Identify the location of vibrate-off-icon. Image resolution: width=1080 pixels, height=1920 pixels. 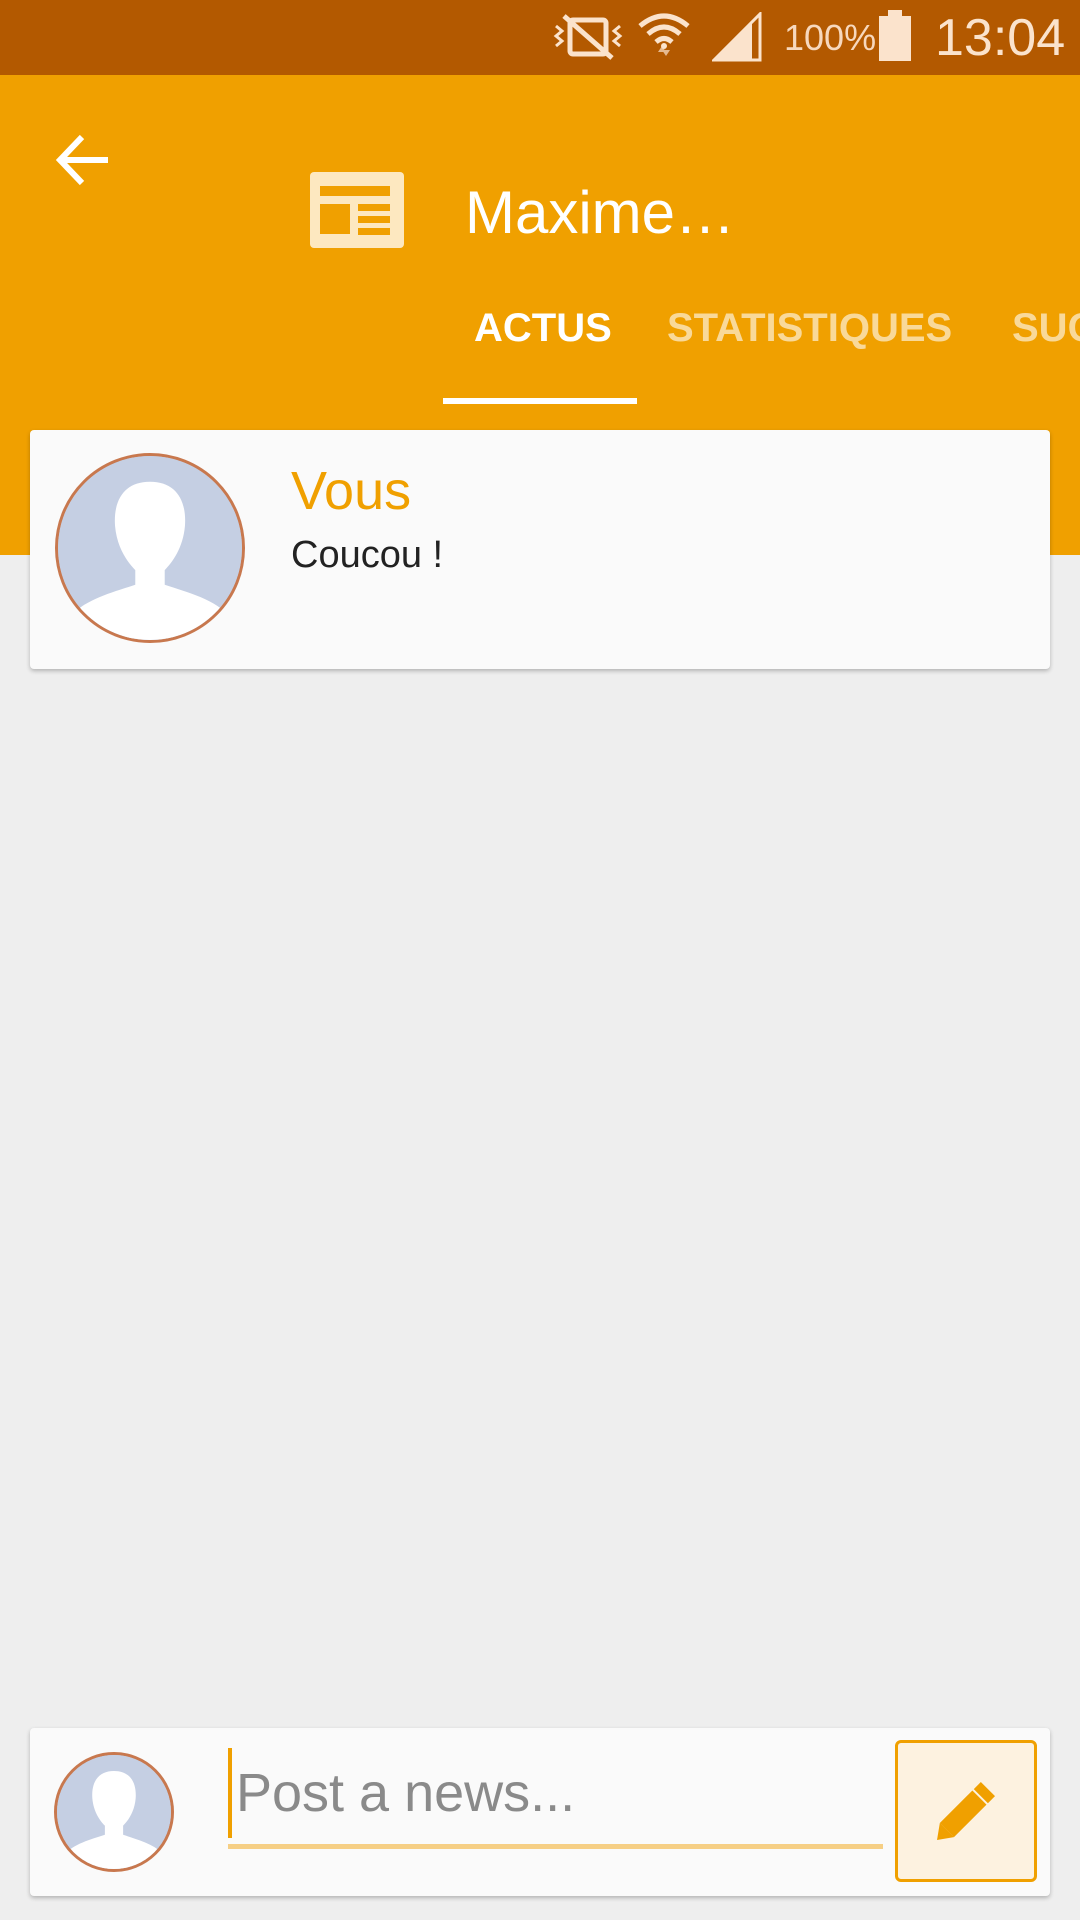
(588, 37).